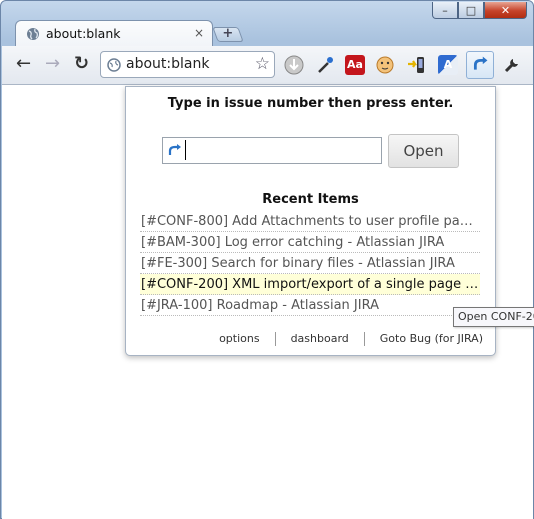  What do you see at coordinates (168, 64) in the screenshot?
I see `url-text: about:blank` at bounding box center [168, 64].